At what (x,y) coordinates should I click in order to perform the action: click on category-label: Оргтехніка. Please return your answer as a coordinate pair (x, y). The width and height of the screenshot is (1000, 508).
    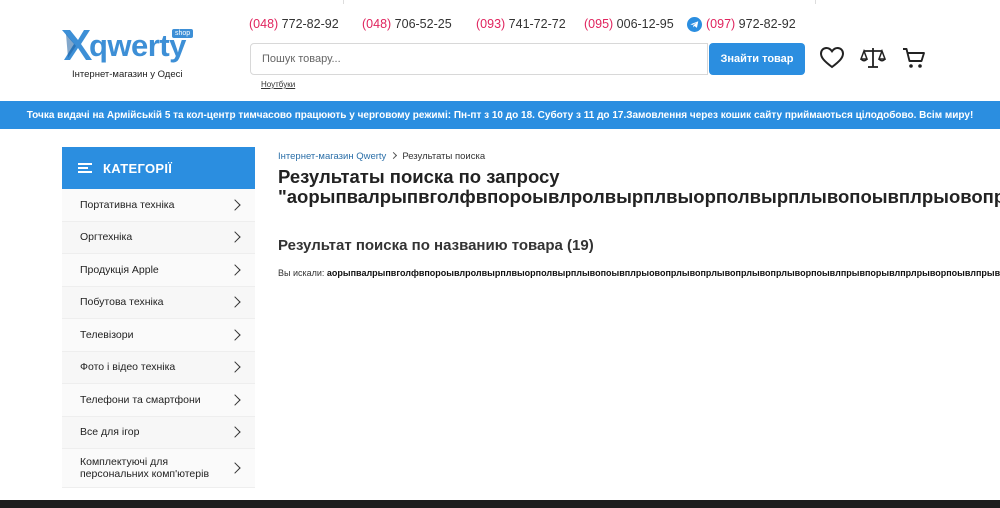
    Looking at the image, I should click on (106, 237).